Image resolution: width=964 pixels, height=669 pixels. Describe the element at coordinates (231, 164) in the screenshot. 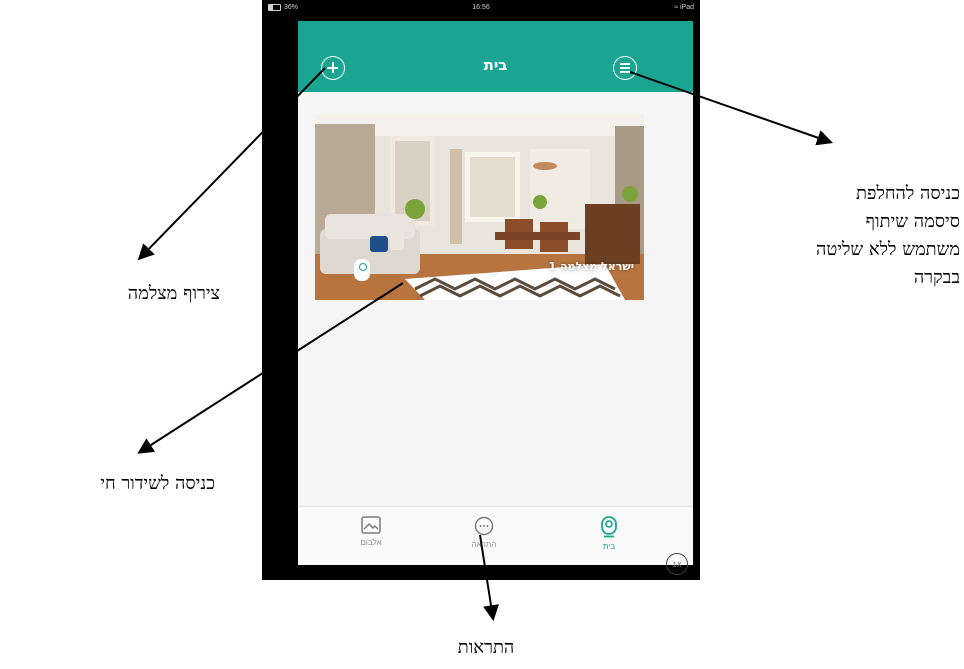

I see `arrow-to-add-camera-note` at that location.